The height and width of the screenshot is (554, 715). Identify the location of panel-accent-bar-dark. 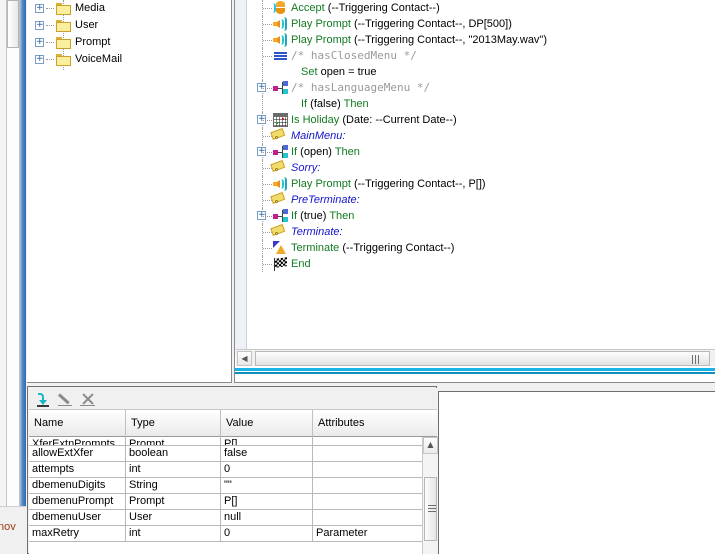
(475, 373).